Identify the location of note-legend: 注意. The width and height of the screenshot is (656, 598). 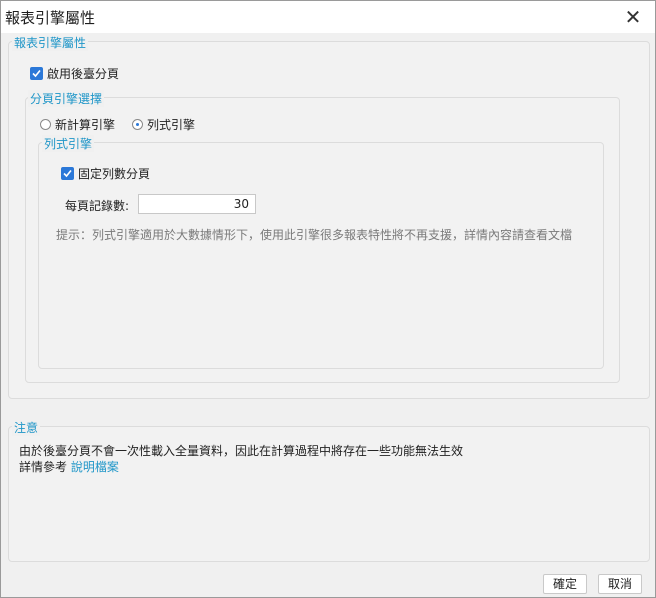
(26, 427).